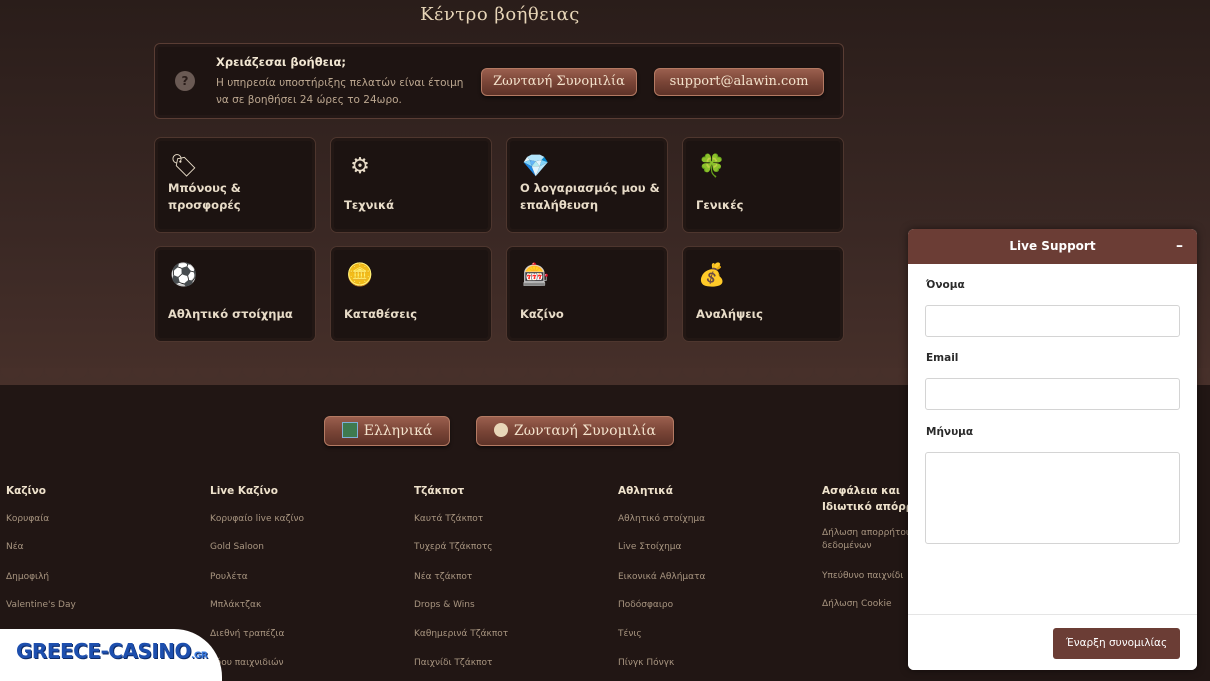  What do you see at coordinates (865, 499) in the screenshot?
I see `footer-column-title: Ασφάλεια και Ιδιωτικό απόρρητο` at bounding box center [865, 499].